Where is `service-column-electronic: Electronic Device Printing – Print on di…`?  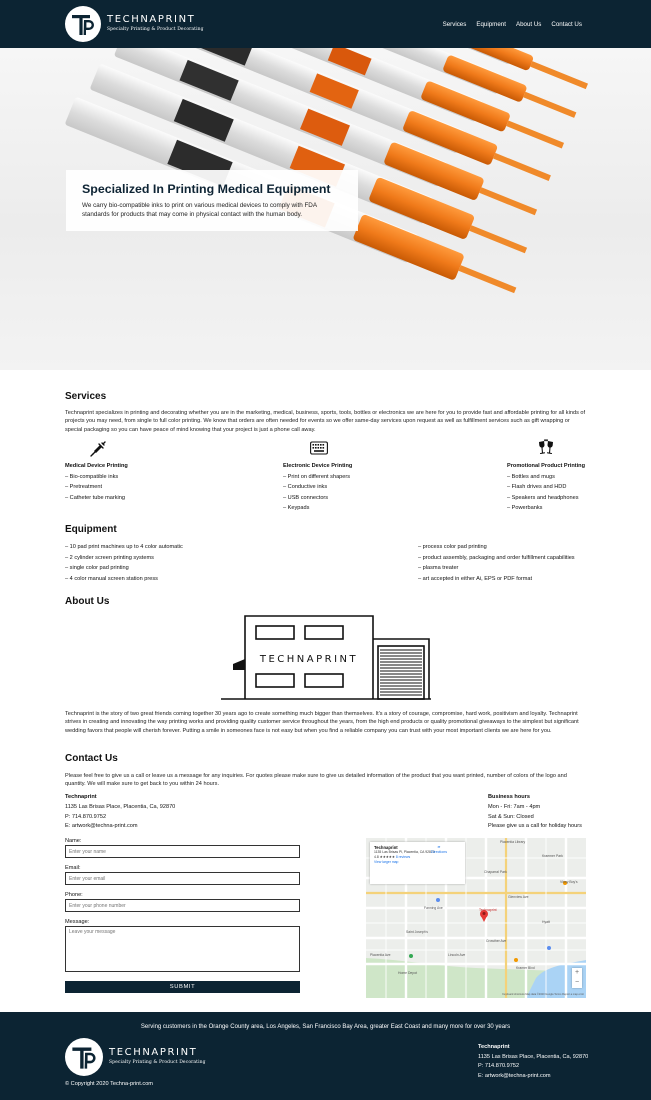 service-column-electronic: Electronic Device Printing – Print on di… is located at coordinates (317, 487).